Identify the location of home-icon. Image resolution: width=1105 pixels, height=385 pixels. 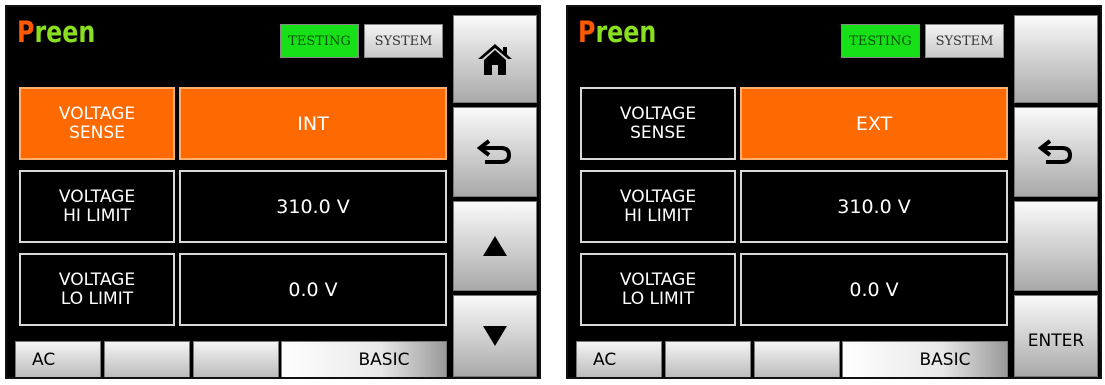
(495, 59).